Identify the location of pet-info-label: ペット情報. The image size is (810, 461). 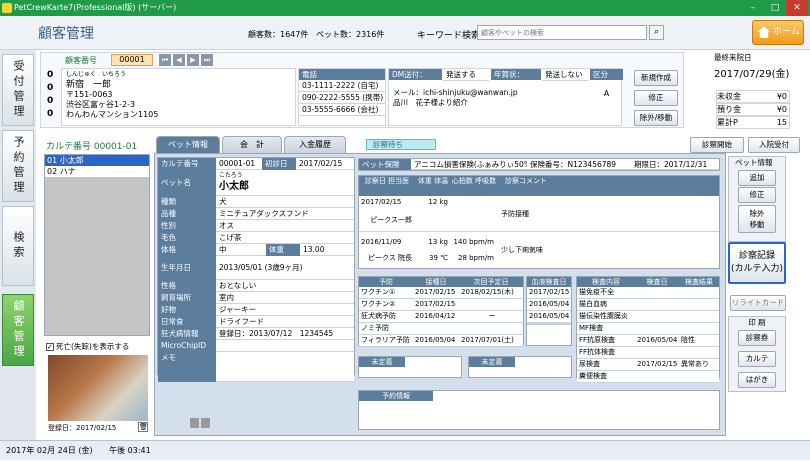
(754, 162).